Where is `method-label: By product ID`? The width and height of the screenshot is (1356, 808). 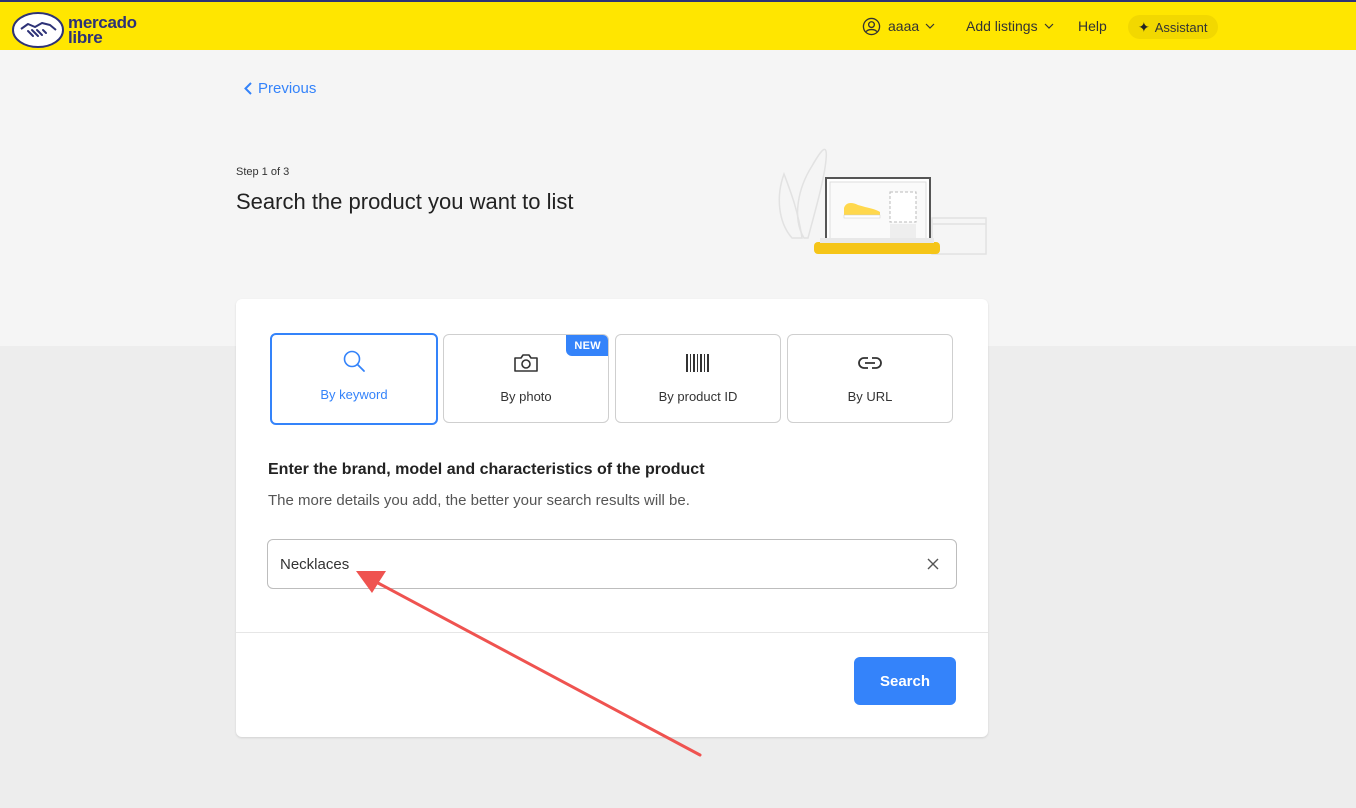
method-label: By product ID is located at coordinates (698, 396).